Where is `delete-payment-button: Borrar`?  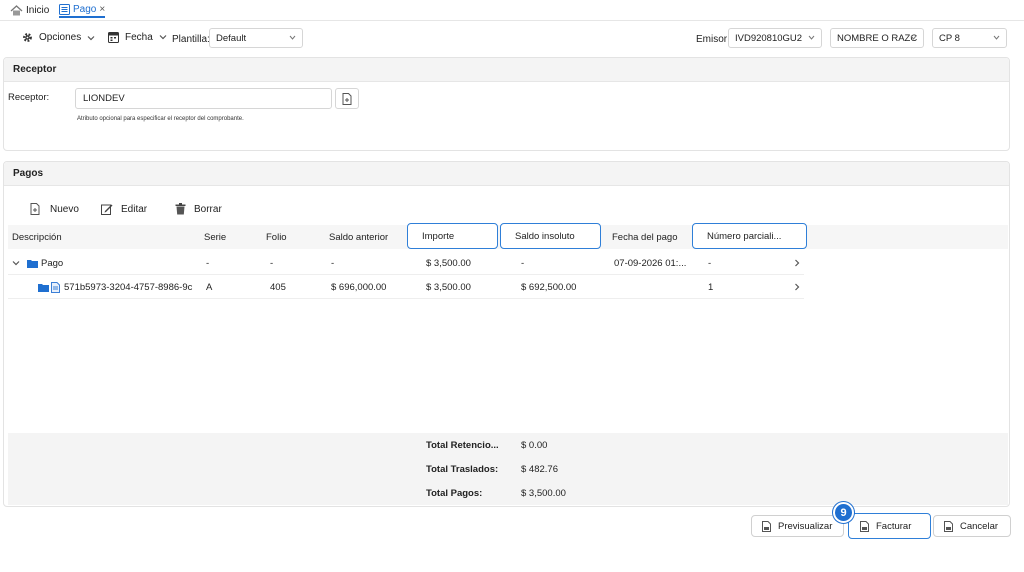 delete-payment-button: Borrar is located at coordinates (198, 209).